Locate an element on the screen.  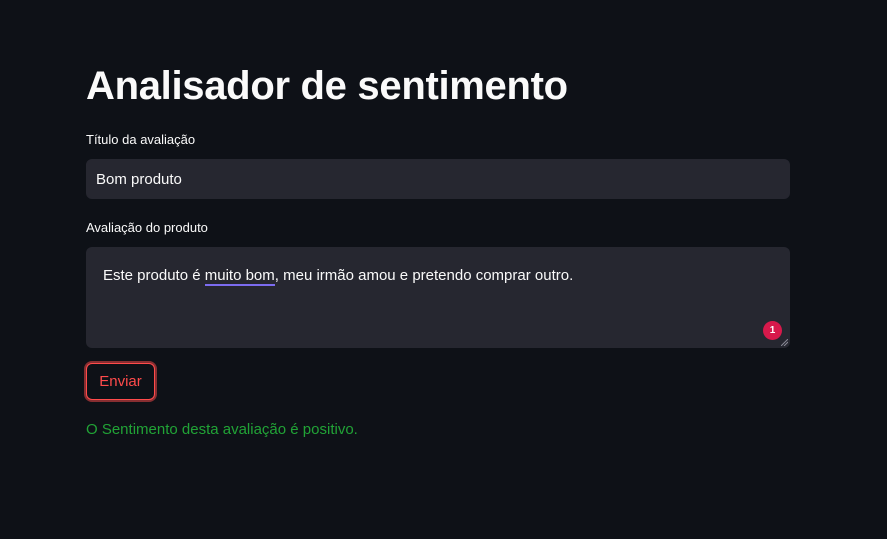
review-text-label: Avaliação do produto is located at coordinates (147, 227).